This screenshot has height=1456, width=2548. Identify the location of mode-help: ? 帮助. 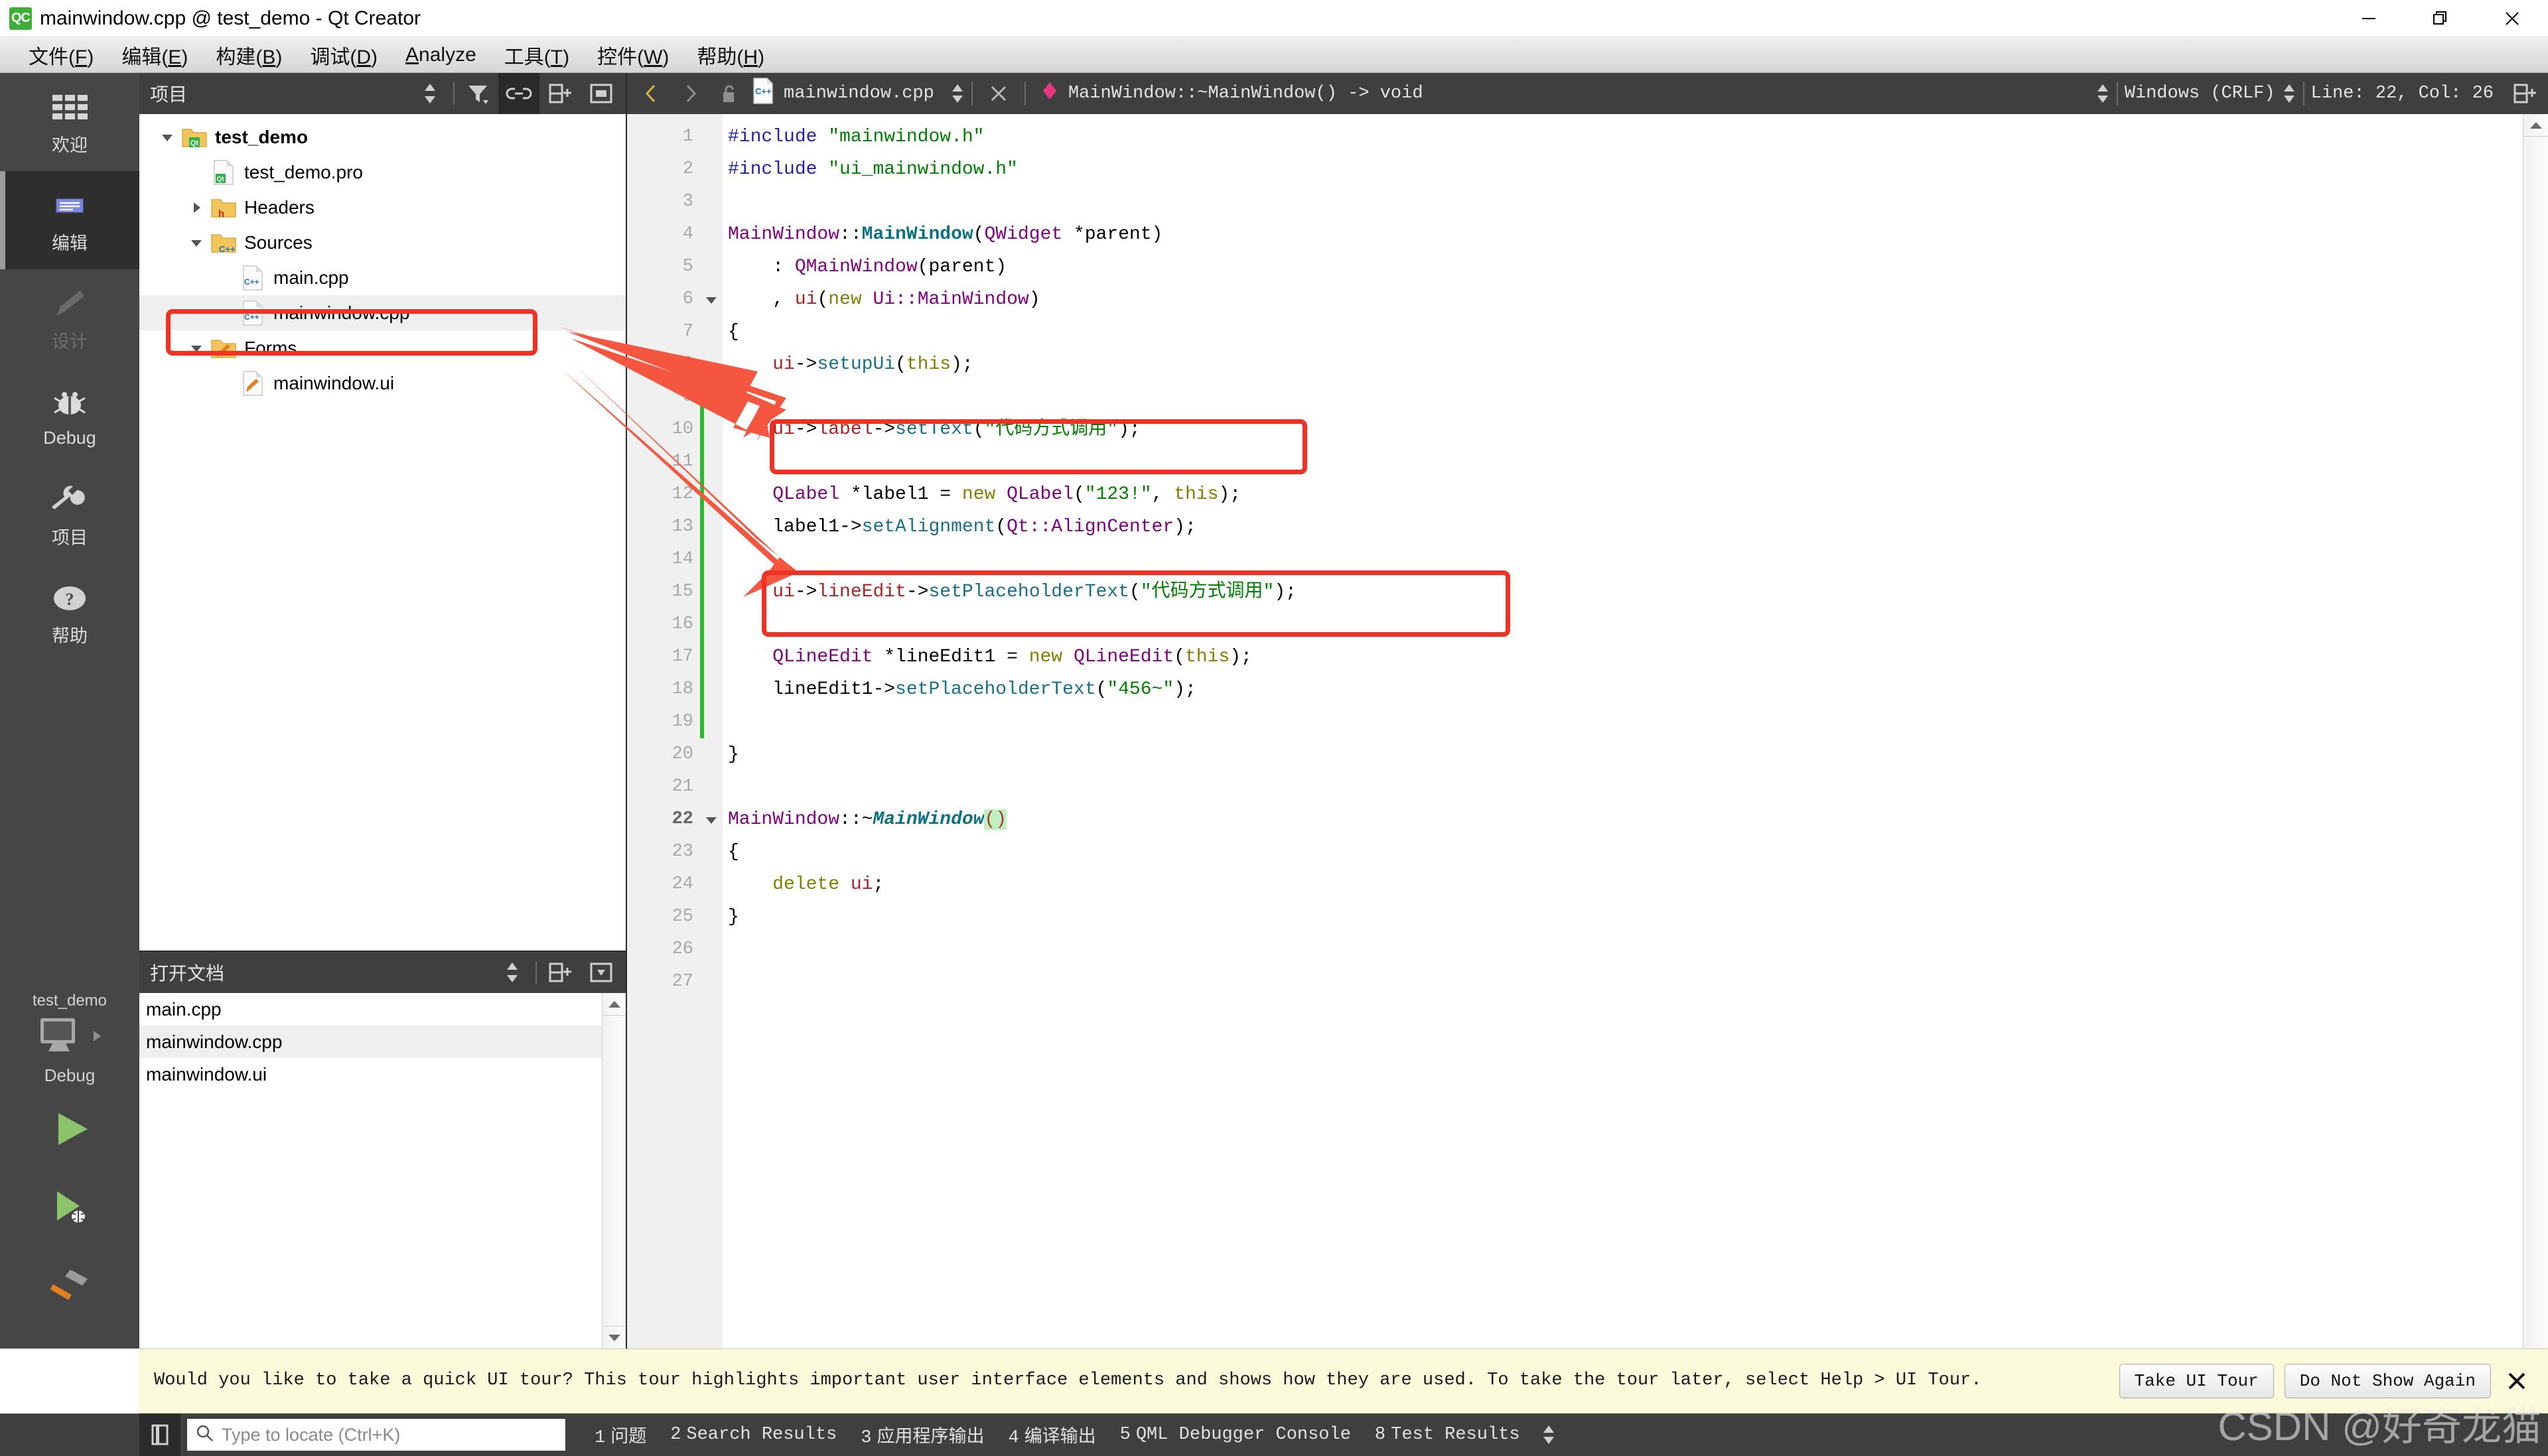
(70, 613).